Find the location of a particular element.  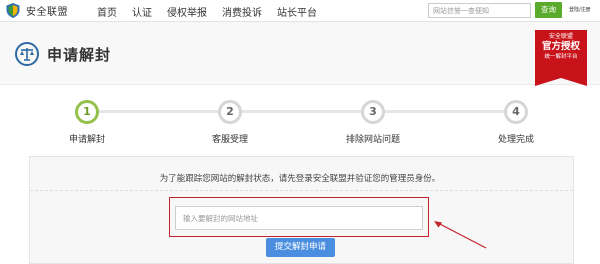

step-2-circle: 2 is located at coordinates (230, 112).